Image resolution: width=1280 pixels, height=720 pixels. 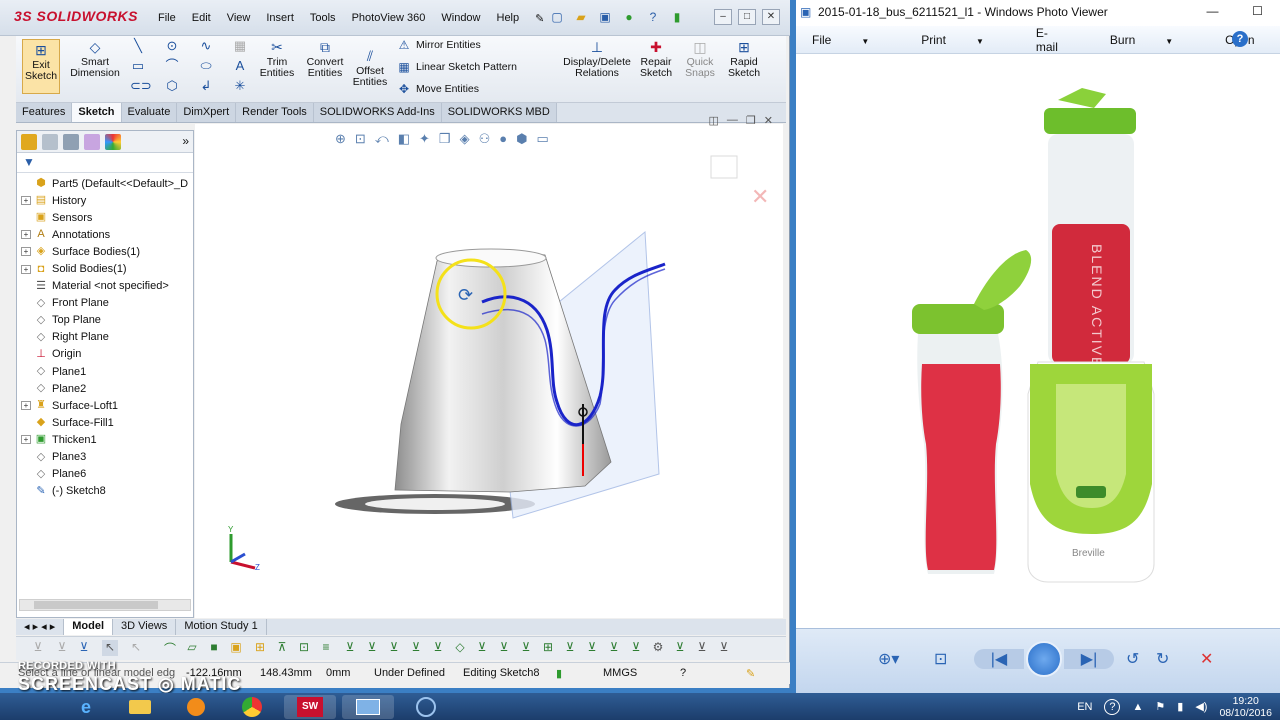 I want to click on circle-tool-icon: ⊙, so click(x=172, y=46).